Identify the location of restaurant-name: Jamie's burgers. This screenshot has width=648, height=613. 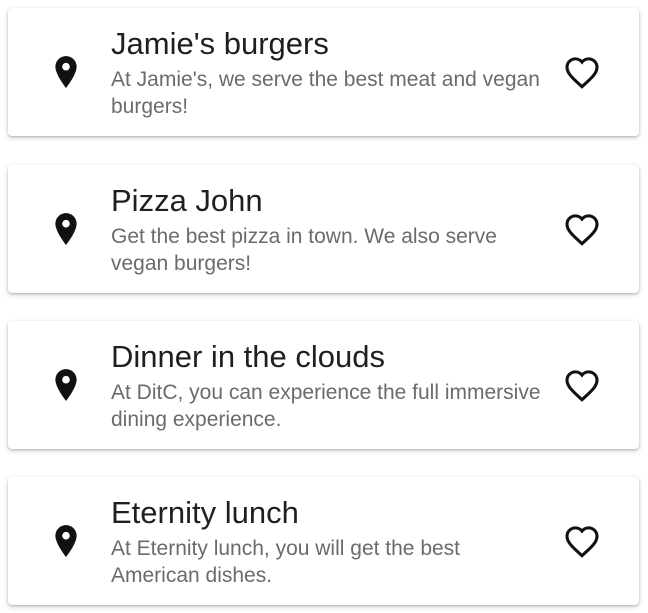
(220, 43).